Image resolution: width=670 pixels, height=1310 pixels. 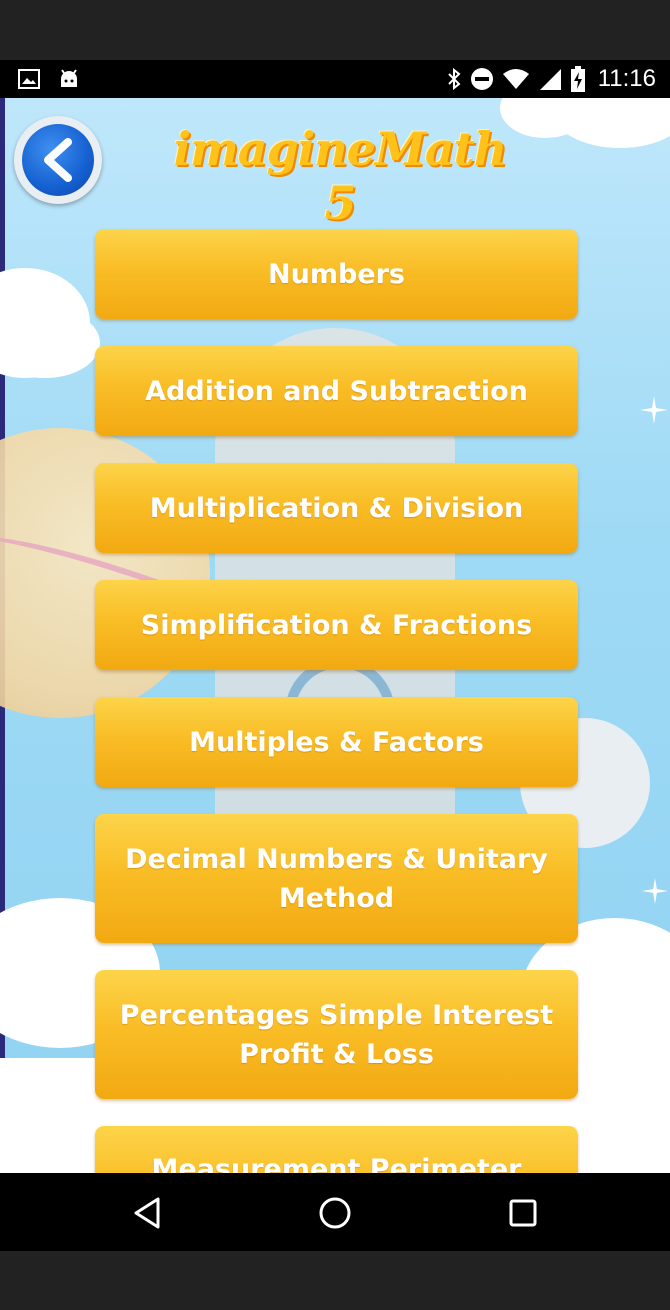 What do you see at coordinates (335, 79) in the screenshot?
I see `status-bar: 11:16` at bounding box center [335, 79].